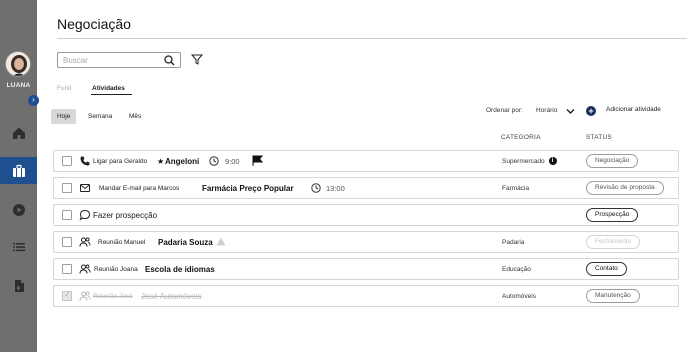 The height and width of the screenshot is (352, 696). Describe the element at coordinates (335, 188) in the screenshot. I see `activity-time: 13:00` at that location.